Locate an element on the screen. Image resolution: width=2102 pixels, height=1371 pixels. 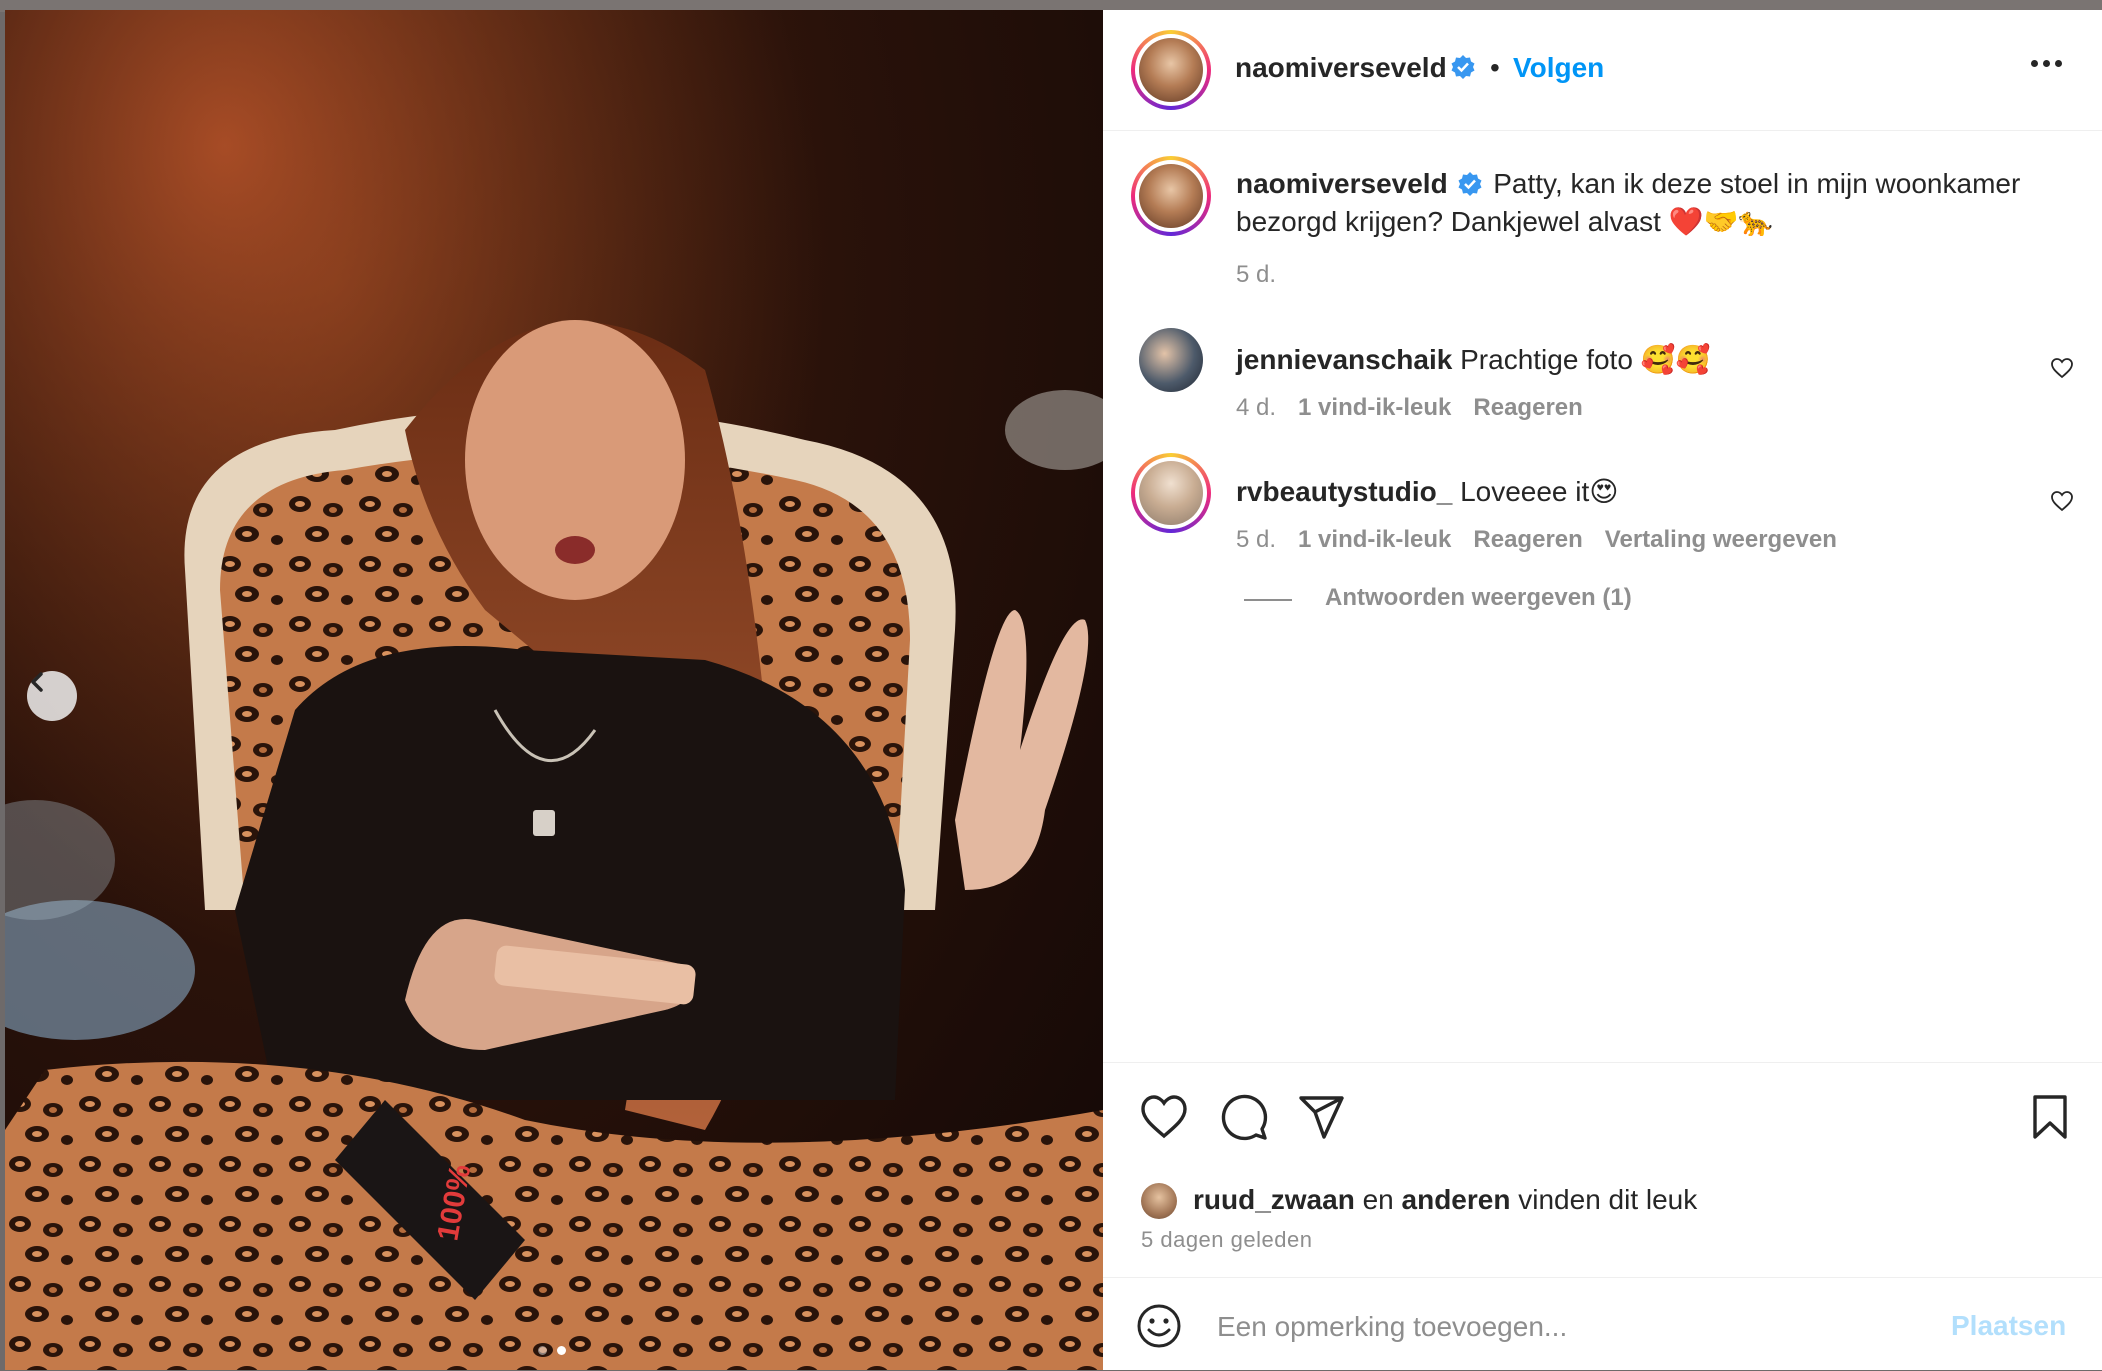
comment-age: 5 d. is located at coordinates (1256, 539).